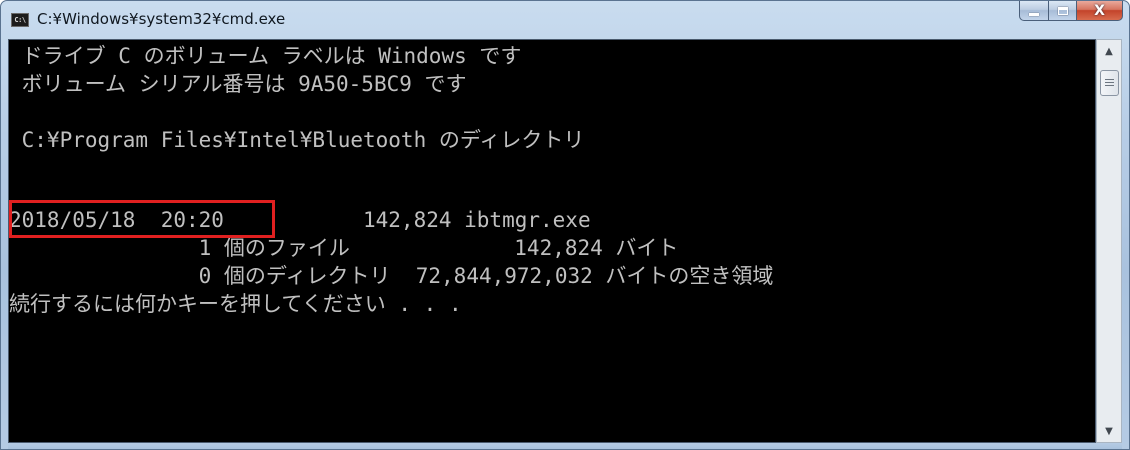 This screenshot has width=1130, height=450. Describe the element at coordinates (1109, 241) in the screenshot. I see `vertical-scrollbar: ▲ ▼` at that location.